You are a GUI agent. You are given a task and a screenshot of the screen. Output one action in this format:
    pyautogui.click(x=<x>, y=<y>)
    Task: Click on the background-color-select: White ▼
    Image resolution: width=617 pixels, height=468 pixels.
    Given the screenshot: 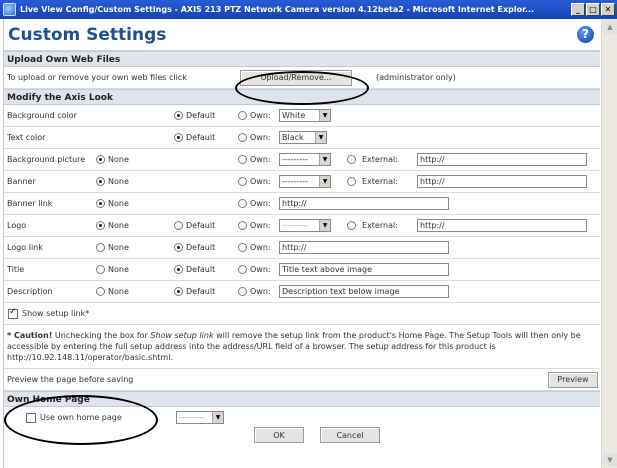 What is the action you would take?
    pyautogui.click(x=305, y=115)
    